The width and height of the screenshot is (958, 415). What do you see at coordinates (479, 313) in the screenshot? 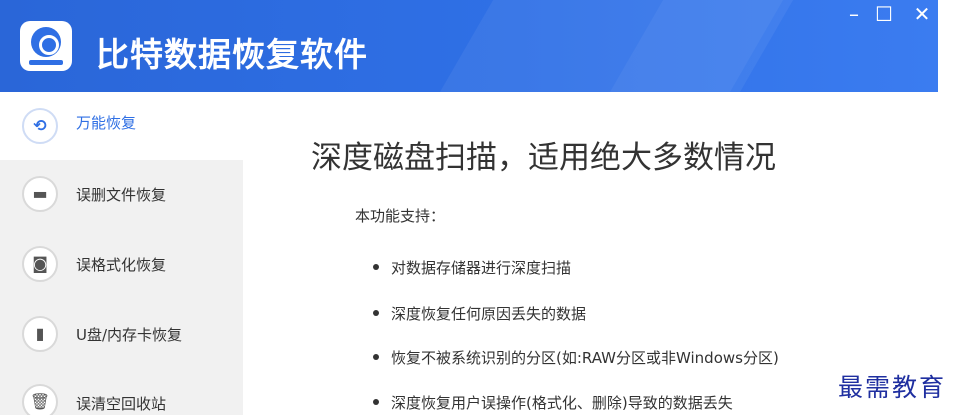
I see `list-item: 深度恢复任何原因丢失的数据` at bounding box center [479, 313].